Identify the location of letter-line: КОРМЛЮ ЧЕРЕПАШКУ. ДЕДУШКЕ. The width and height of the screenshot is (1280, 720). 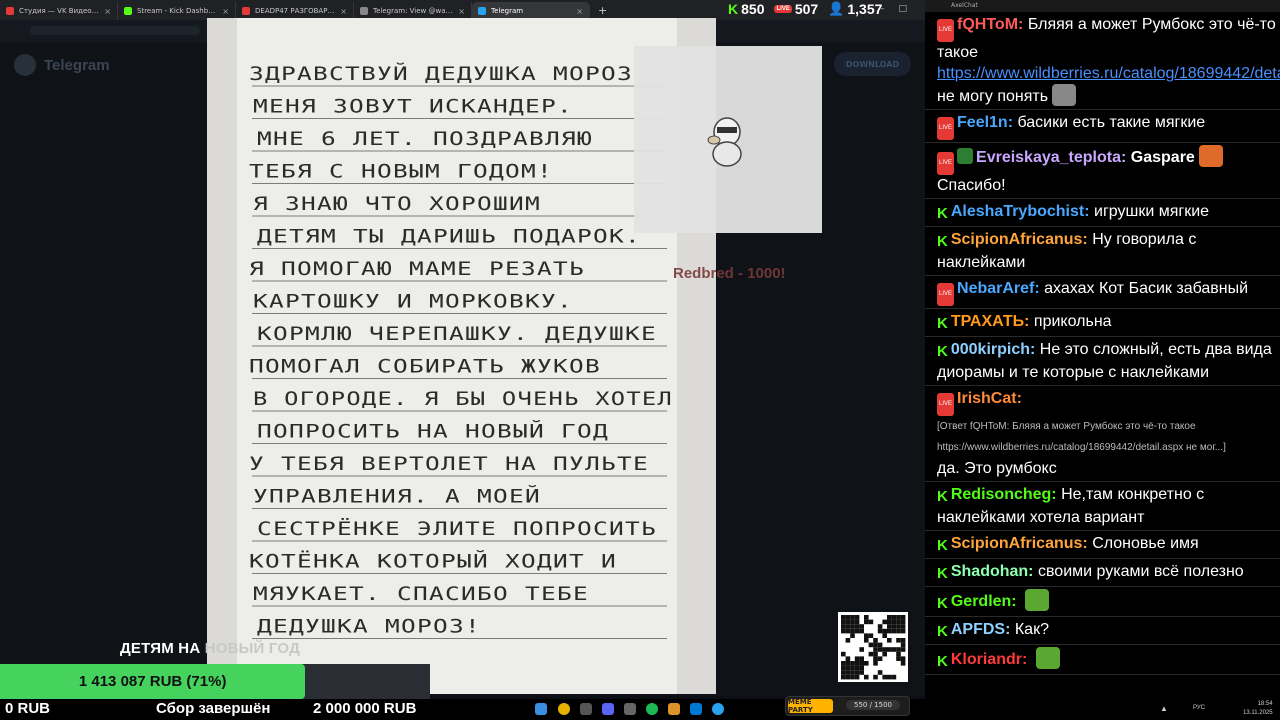
(457, 334).